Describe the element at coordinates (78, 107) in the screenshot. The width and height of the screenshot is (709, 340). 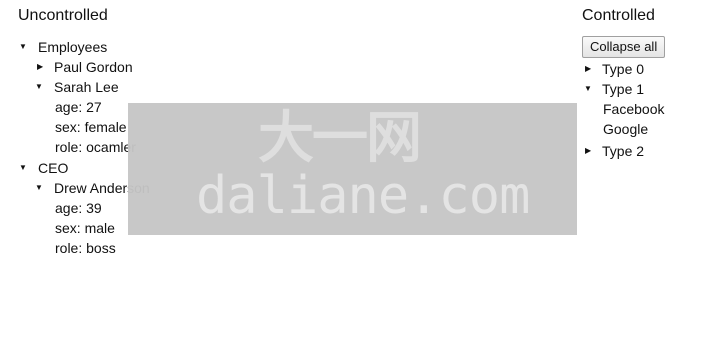
I see `leaf-text: age: 27` at that location.